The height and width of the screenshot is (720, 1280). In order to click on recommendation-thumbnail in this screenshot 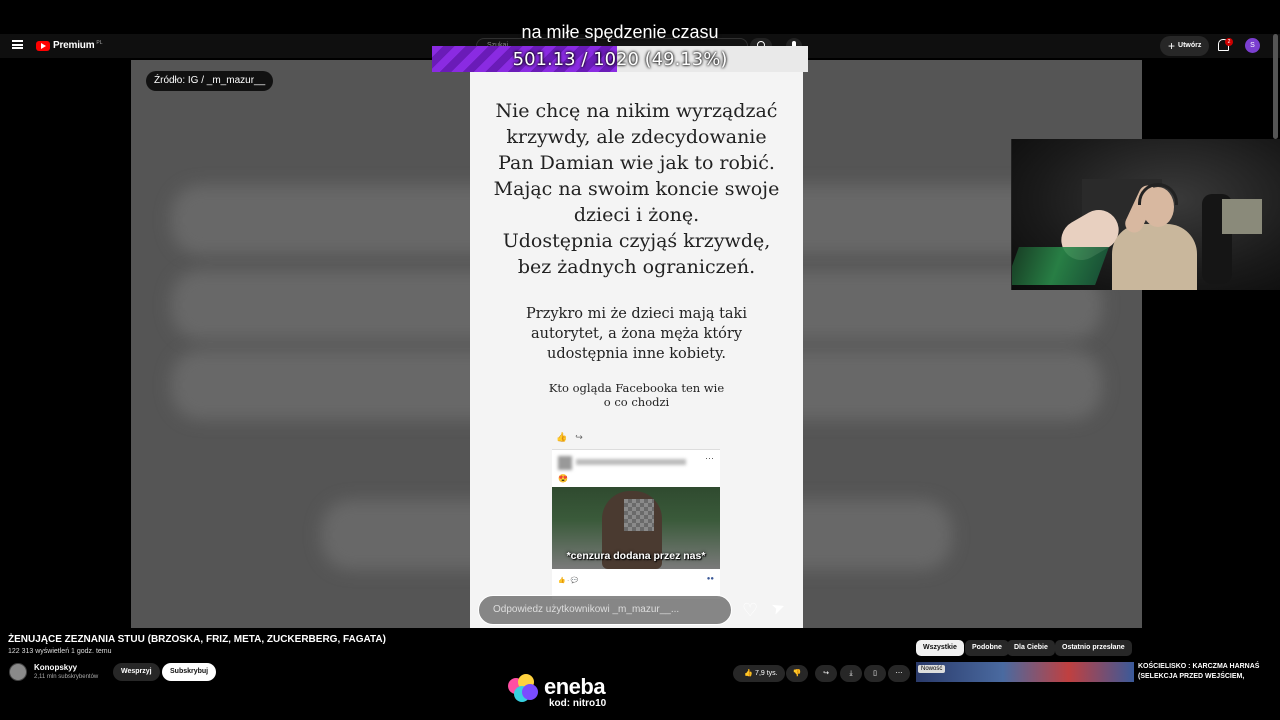, I will do `click(1025, 672)`.